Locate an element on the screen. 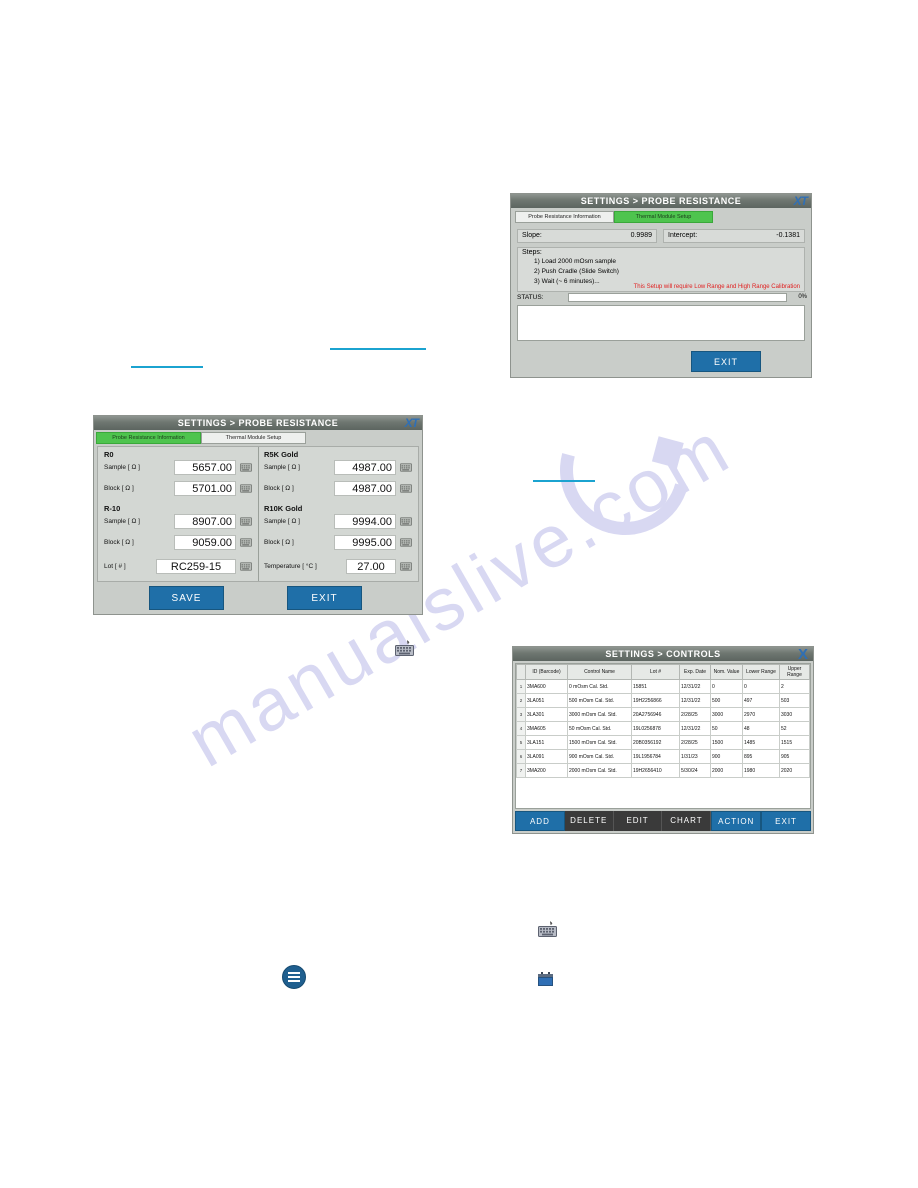 The height and width of the screenshot is (1188, 918). cell-lot: 19L1956784 is located at coordinates (655, 756).